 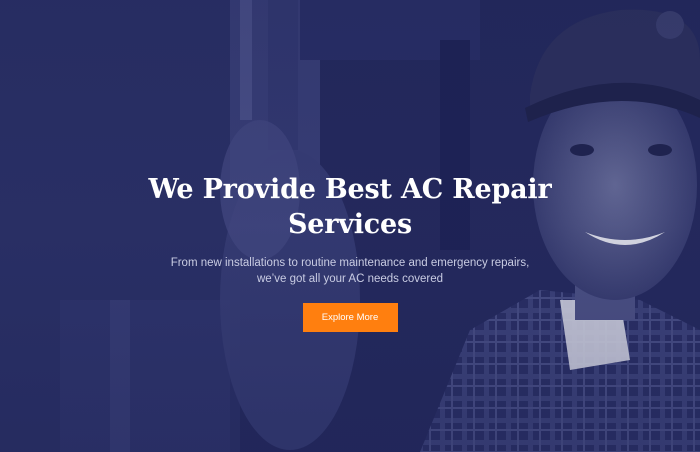 I want to click on explore-more-button: Explore More, so click(x=350, y=317).